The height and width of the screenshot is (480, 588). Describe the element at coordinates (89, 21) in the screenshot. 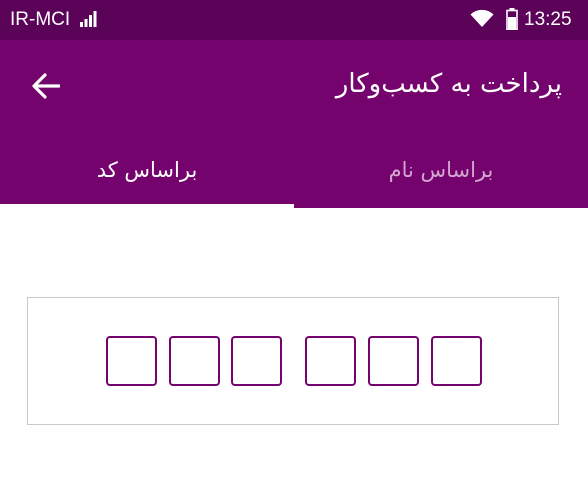

I see `signal-icon` at that location.